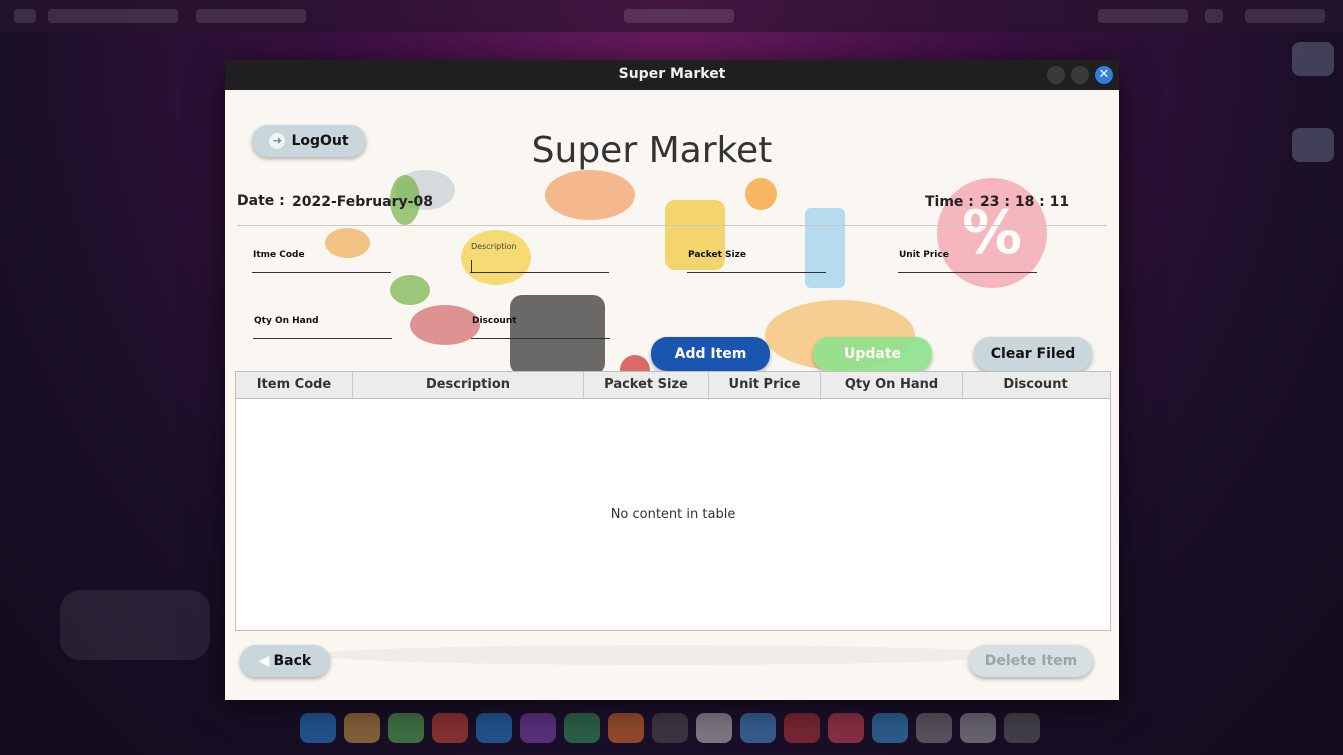  Describe the element at coordinates (264, 661) in the screenshot. I see `arrow-left-icon: ◀` at that location.